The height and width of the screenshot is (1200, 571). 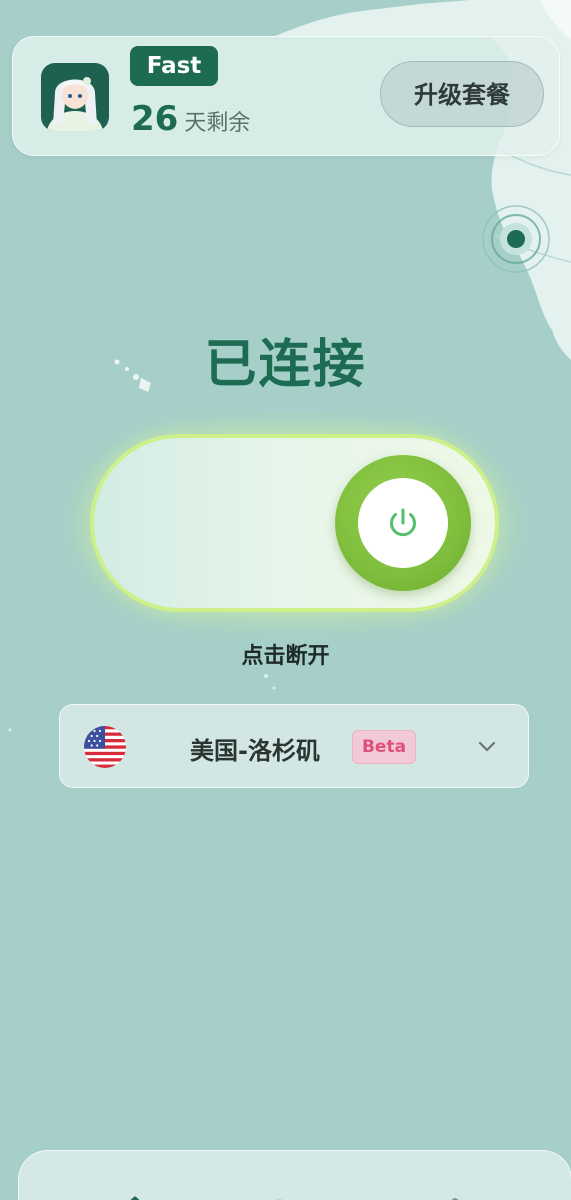 What do you see at coordinates (516, 239) in the screenshot?
I see `location-pin-icon` at bounding box center [516, 239].